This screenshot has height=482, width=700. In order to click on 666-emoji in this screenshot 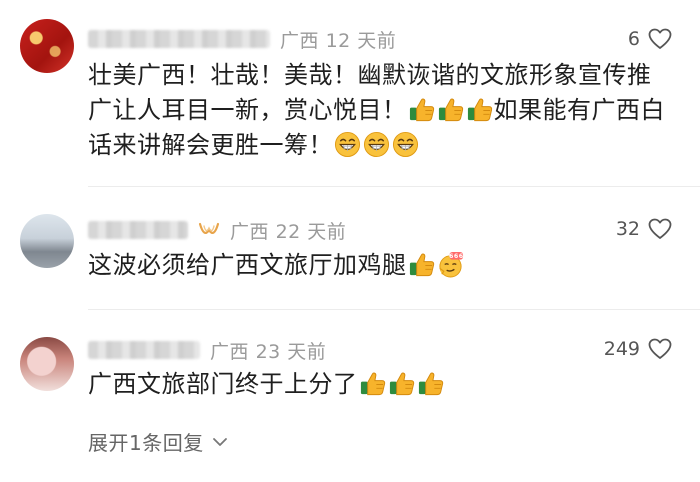, I will do `click(450, 264)`.